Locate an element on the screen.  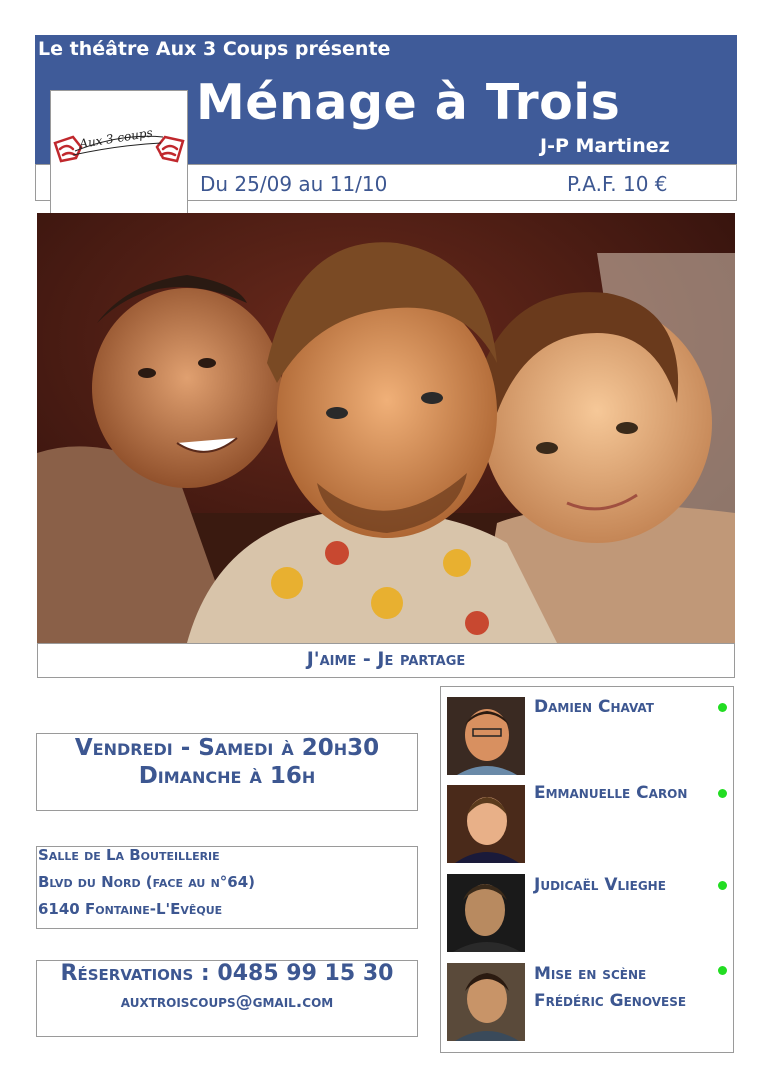
cast-portrait-judicael is located at coordinates (486, 913).